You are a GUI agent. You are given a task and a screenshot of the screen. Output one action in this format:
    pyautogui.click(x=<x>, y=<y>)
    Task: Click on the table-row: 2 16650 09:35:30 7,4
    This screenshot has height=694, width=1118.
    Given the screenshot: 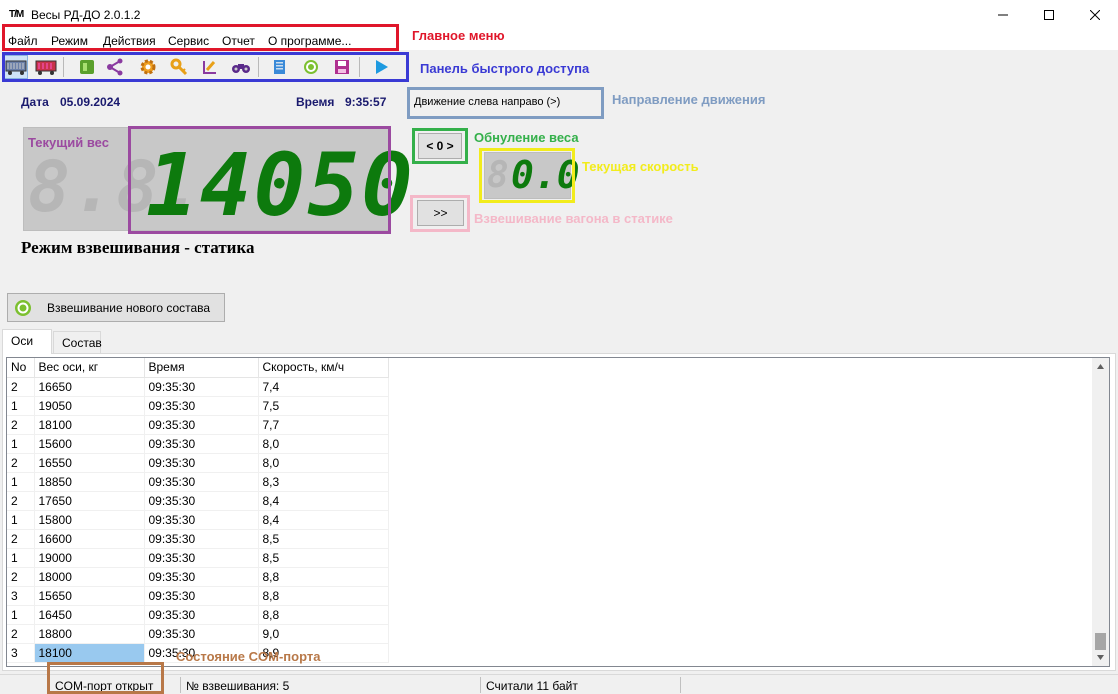 What is the action you would take?
    pyautogui.click(x=198, y=387)
    